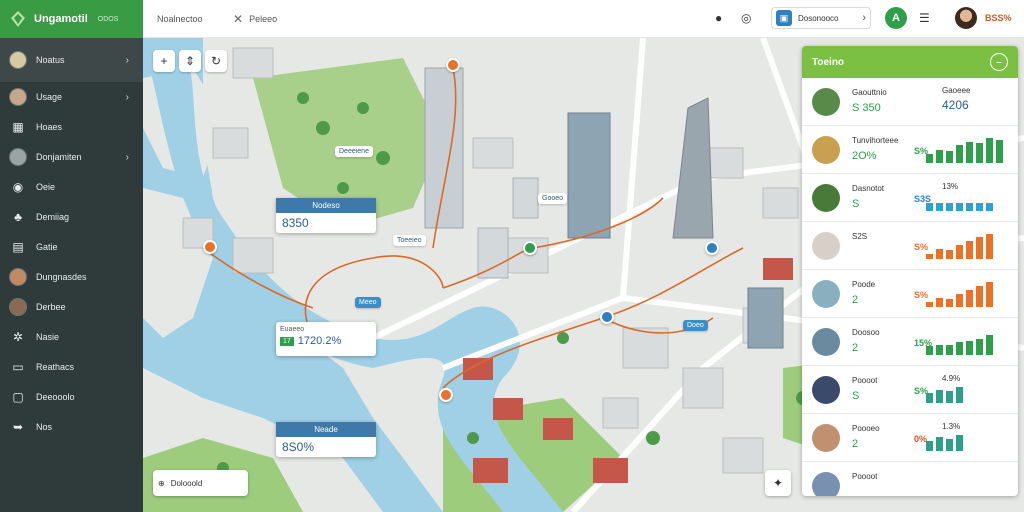  What do you see at coordinates (368, 302) in the screenshot?
I see `map-tag: Meeo` at bounding box center [368, 302].